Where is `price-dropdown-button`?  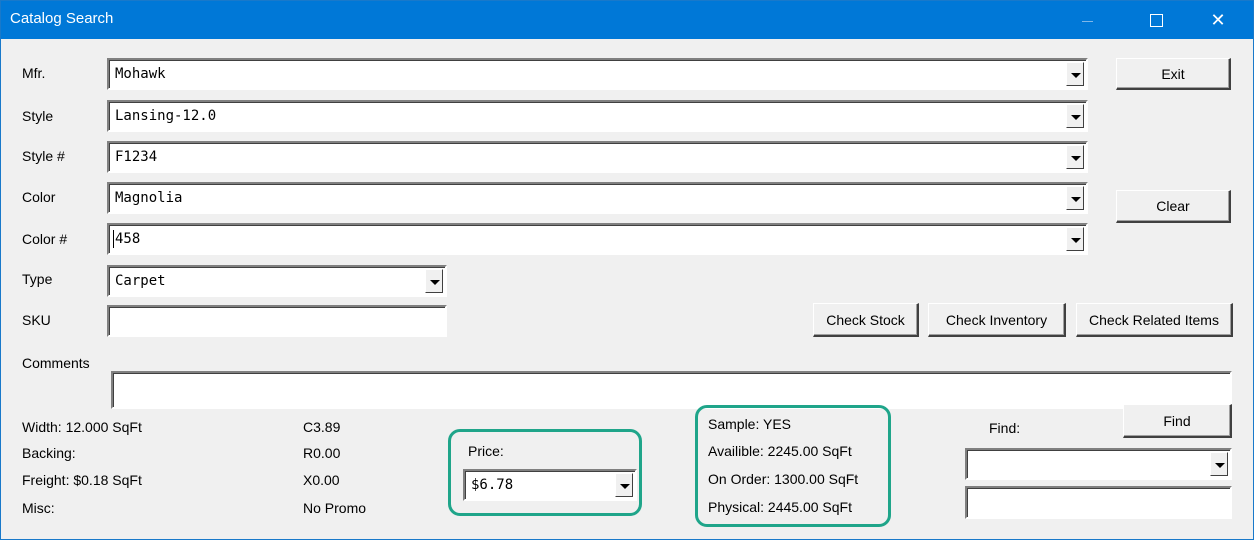 price-dropdown-button is located at coordinates (624, 485).